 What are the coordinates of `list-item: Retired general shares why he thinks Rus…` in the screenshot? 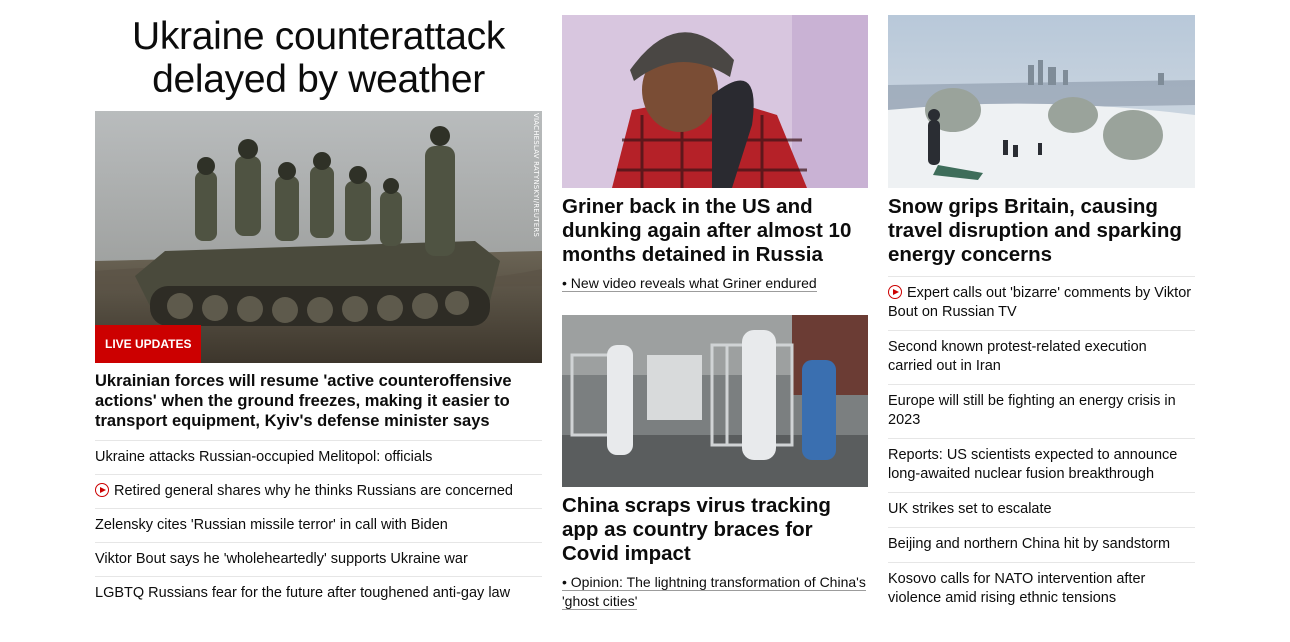 It's located at (318, 492).